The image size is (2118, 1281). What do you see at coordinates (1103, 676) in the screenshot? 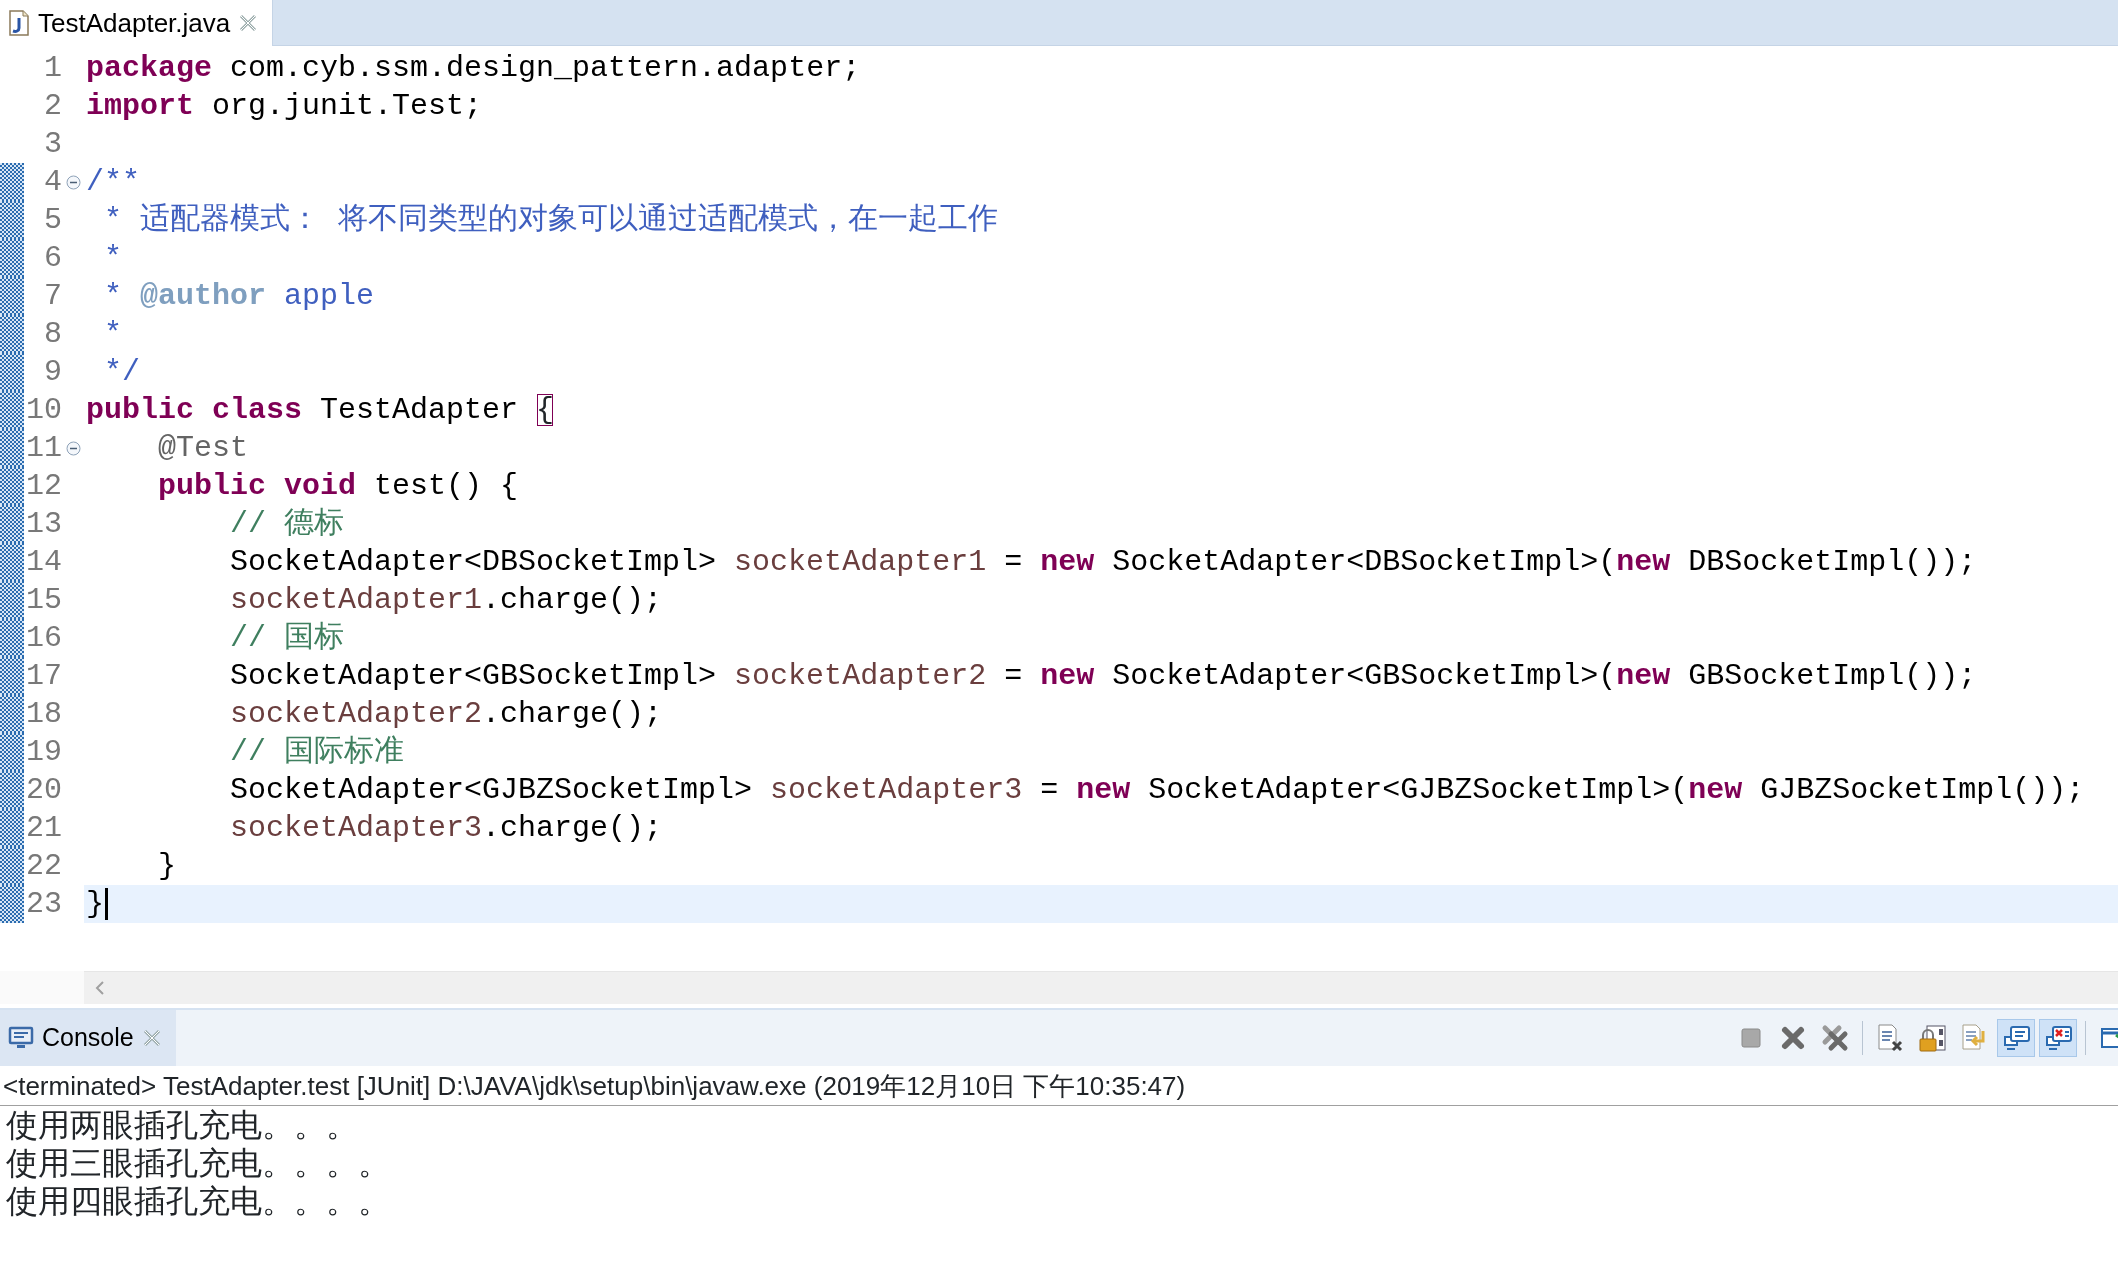
I see `code-line: SocketAdapter<GBSocketImpl> socketAdapter2 = new SocketAdapter<GBSocketImpl>(new GBSocketImpl());` at bounding box center [1103, 676].